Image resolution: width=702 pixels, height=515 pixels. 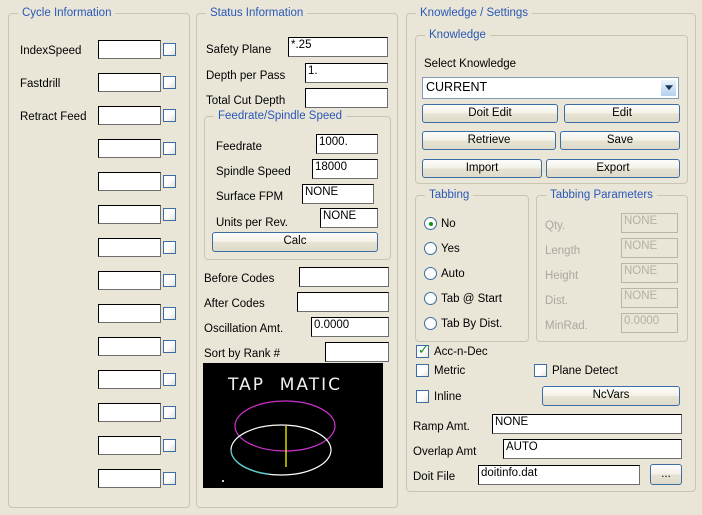 I want to click on label-tab-qty: Qty., so click(x=555, y=226).